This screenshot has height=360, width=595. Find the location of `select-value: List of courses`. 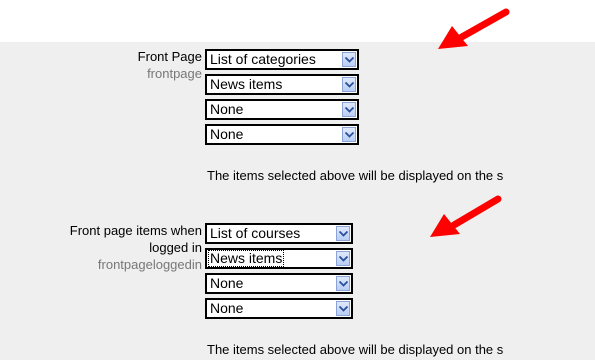

select-value: List of courses is located at coordinates (255, 233).